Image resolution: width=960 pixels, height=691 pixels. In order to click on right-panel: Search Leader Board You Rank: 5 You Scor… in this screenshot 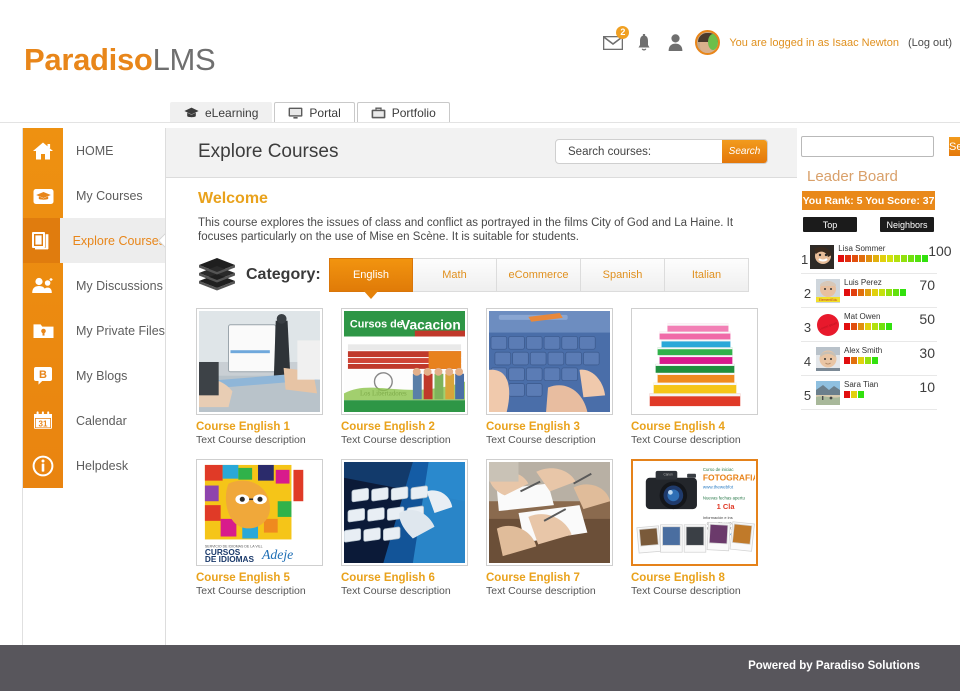, I will do `click(878, 386)`.